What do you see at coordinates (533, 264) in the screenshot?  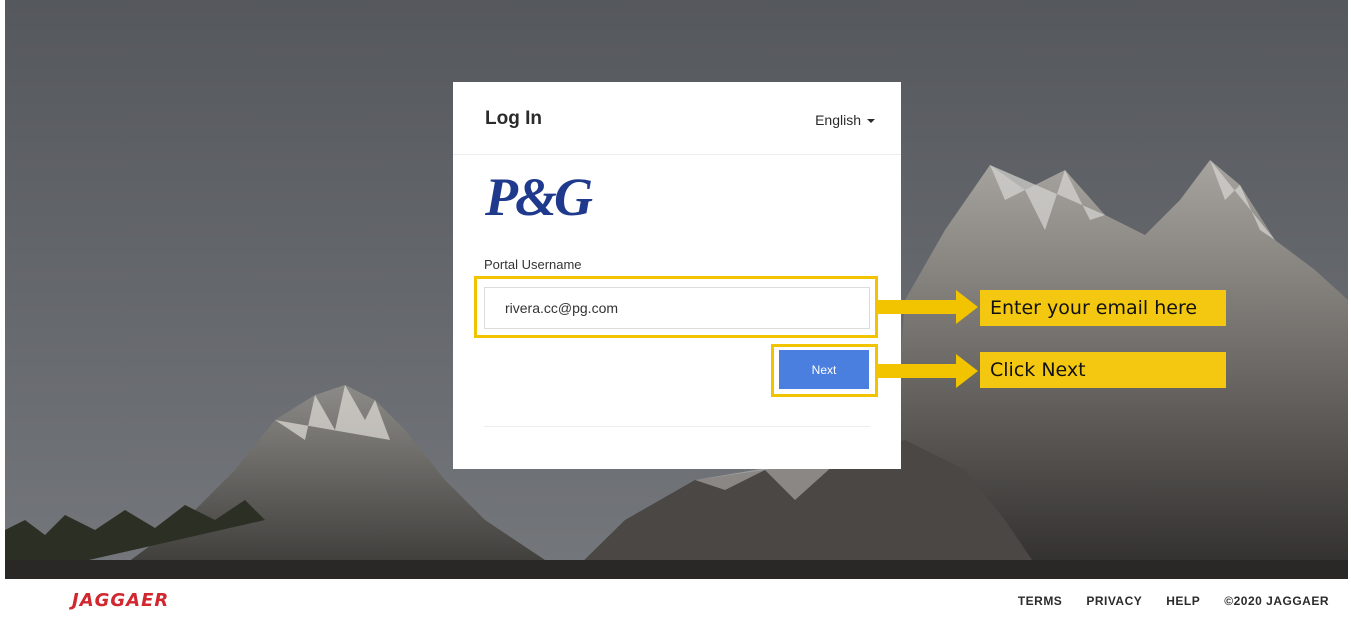 I see `username-label: Portal Username` at bounding box center [533, 264].